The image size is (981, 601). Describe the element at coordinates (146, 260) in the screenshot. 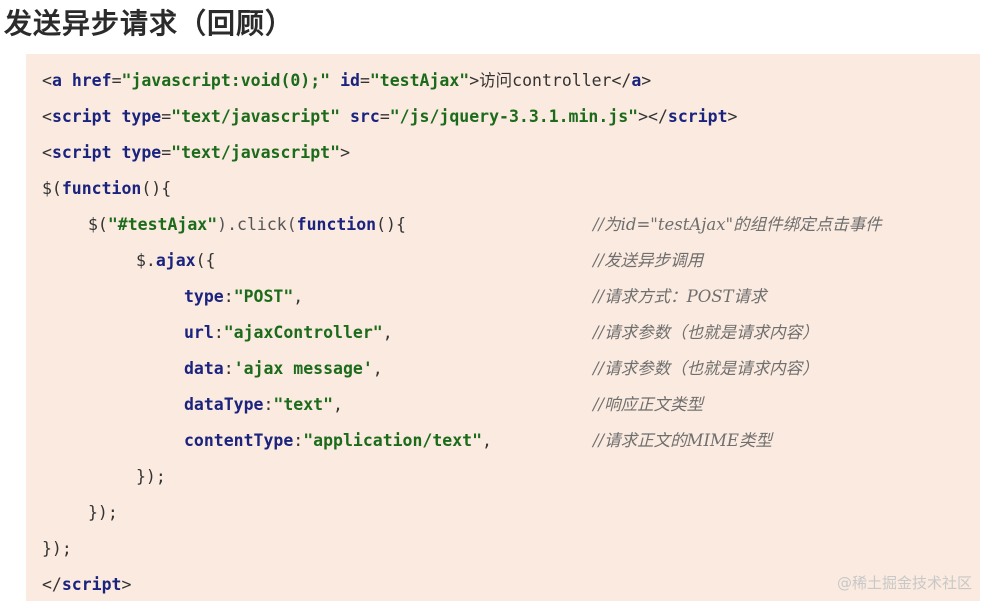

I see `code-token: $.` at that location.